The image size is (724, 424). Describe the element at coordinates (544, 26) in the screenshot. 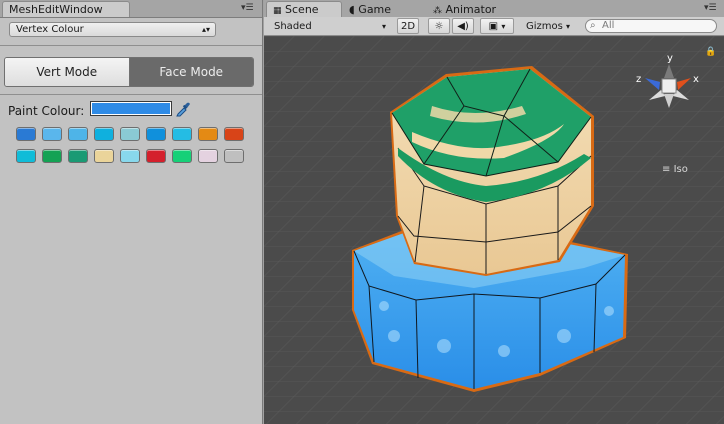

I see `gizmos-label: Gizmos` at that location.